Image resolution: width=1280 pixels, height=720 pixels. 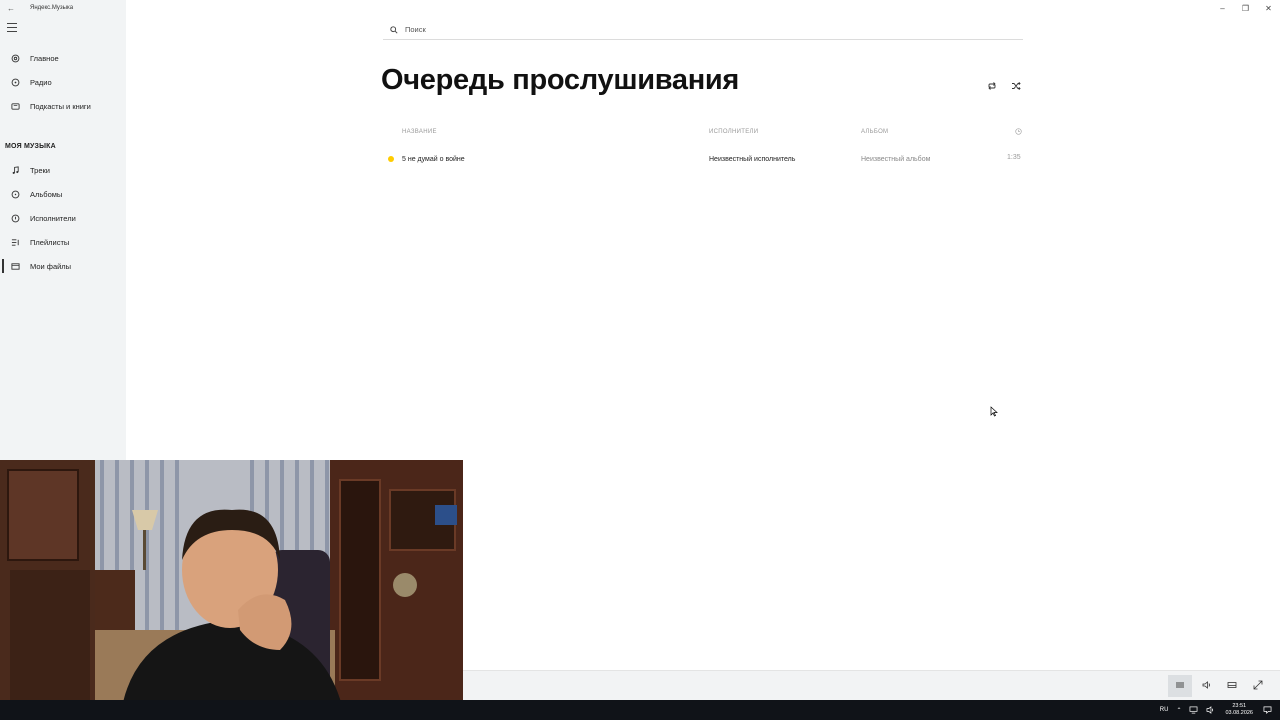 I want to click on sidebar-item-home: Главное, so click(x=63, y=58).